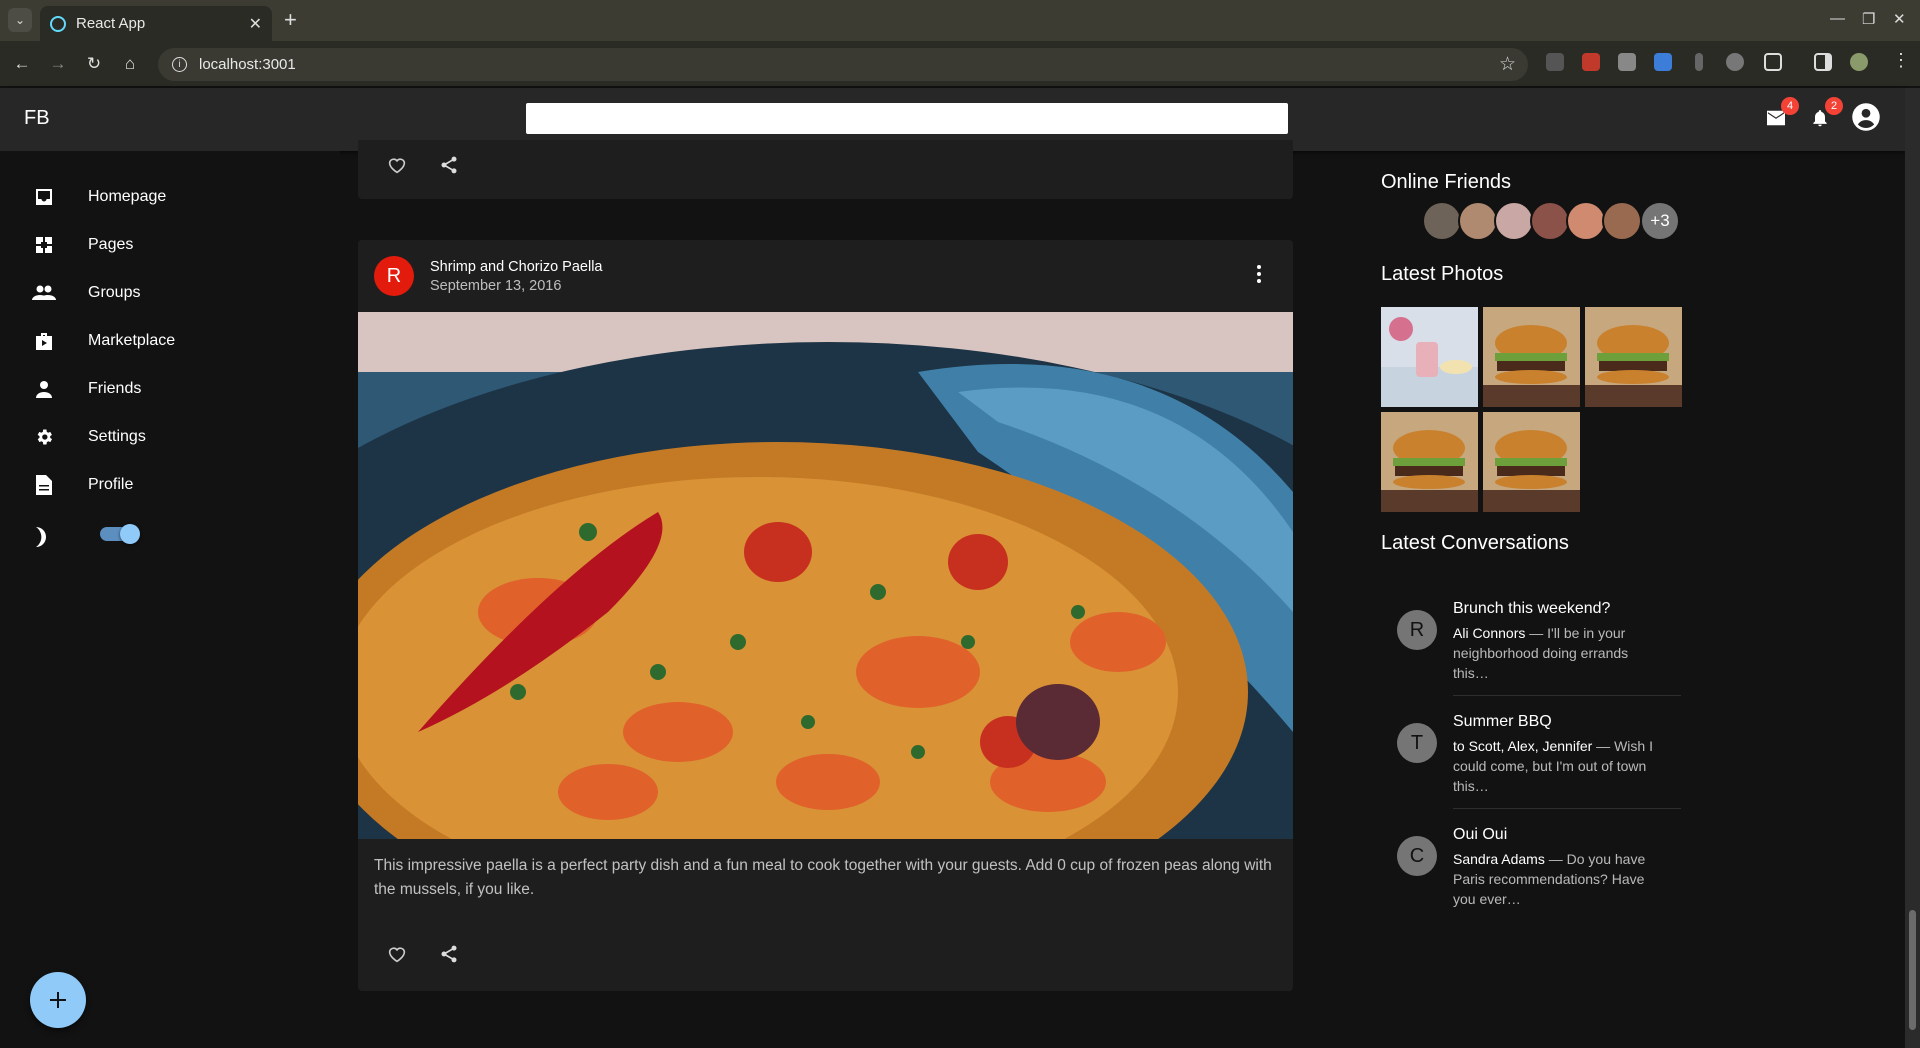  Describe the element at coordinates (94, 64) in the screenshot. I see `reload-icon: ↻` at that location.